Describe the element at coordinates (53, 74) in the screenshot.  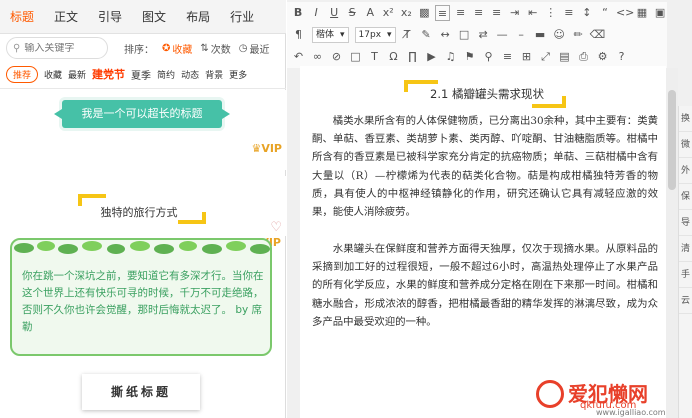
I see `filter-favorites: 收藏` at that location.